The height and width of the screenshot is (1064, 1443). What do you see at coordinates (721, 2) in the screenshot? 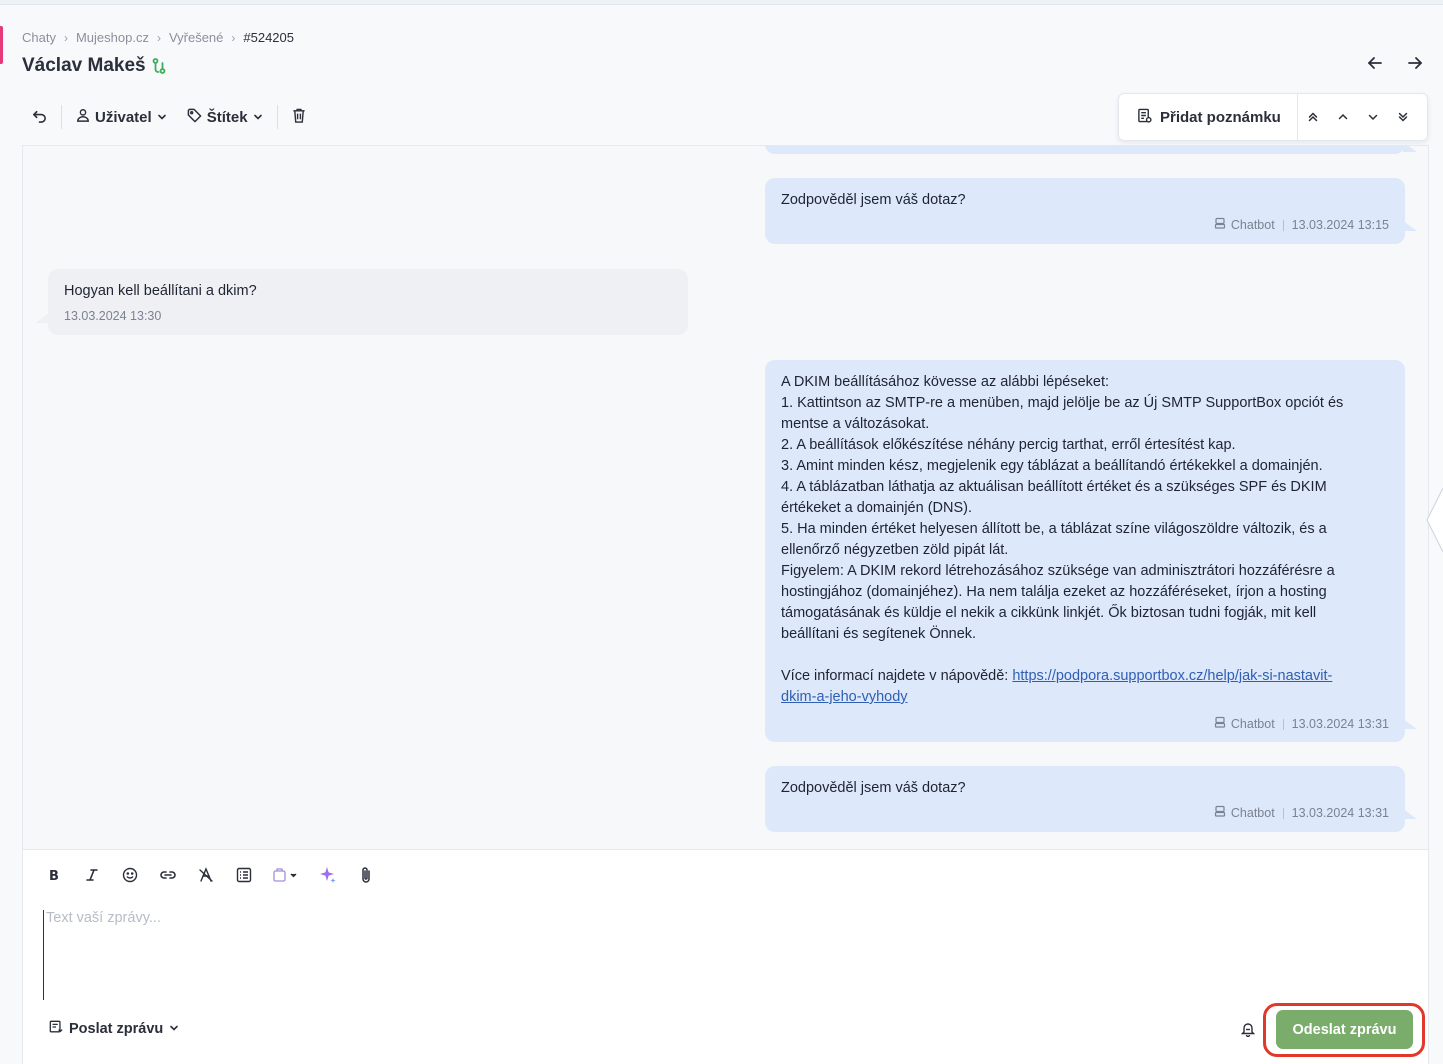
I see `top-border` at bounding box center [721, 2].